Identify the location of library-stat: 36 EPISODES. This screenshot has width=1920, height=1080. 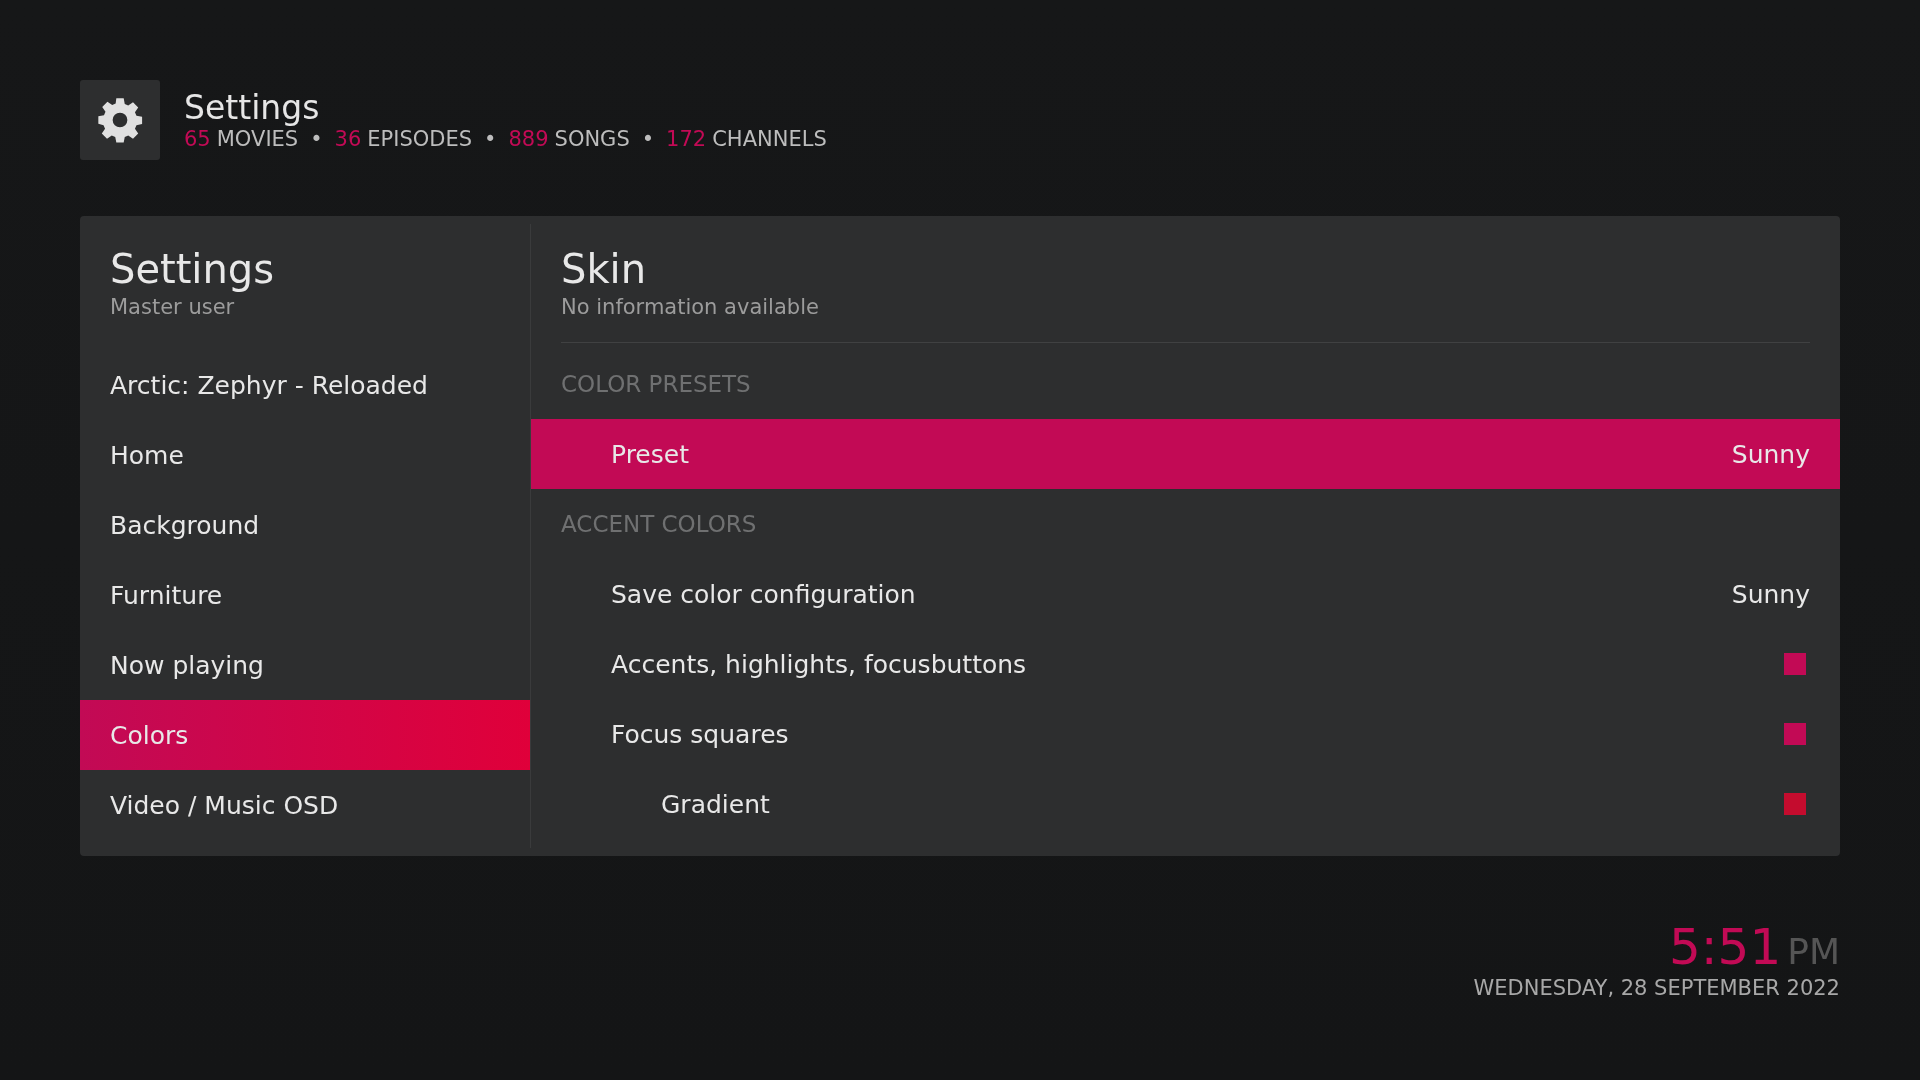
(403, 139).